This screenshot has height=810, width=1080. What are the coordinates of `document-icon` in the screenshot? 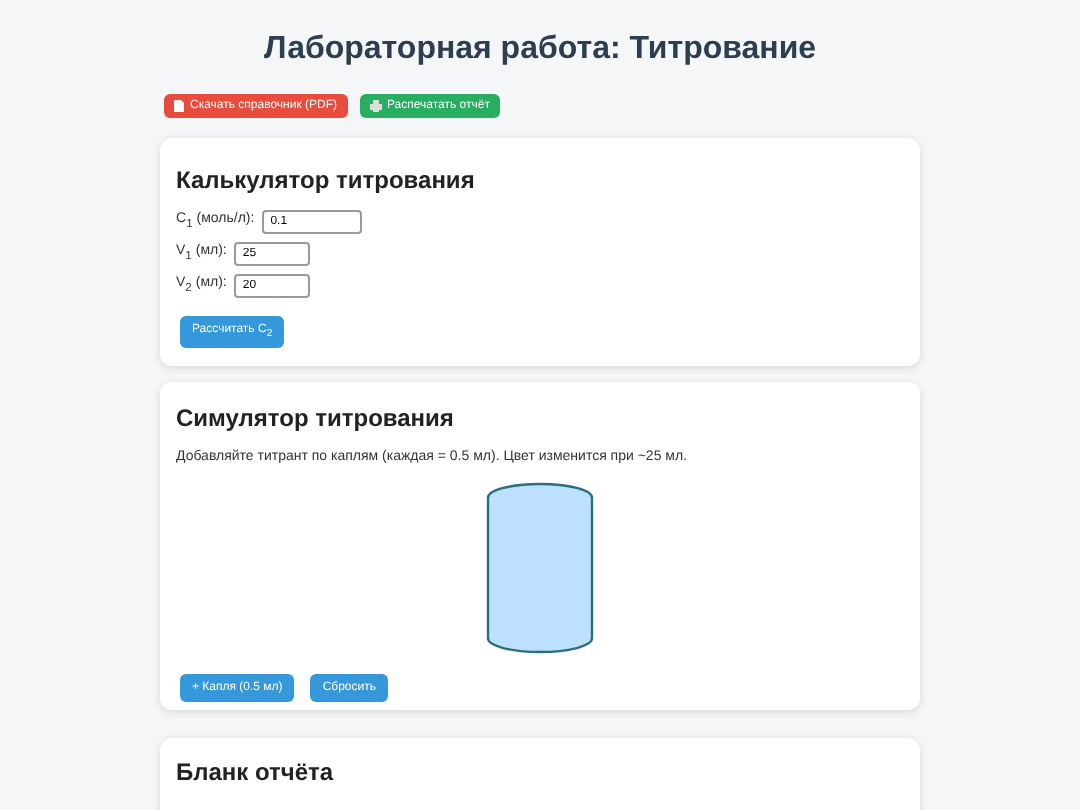 It's located at (179, 106).